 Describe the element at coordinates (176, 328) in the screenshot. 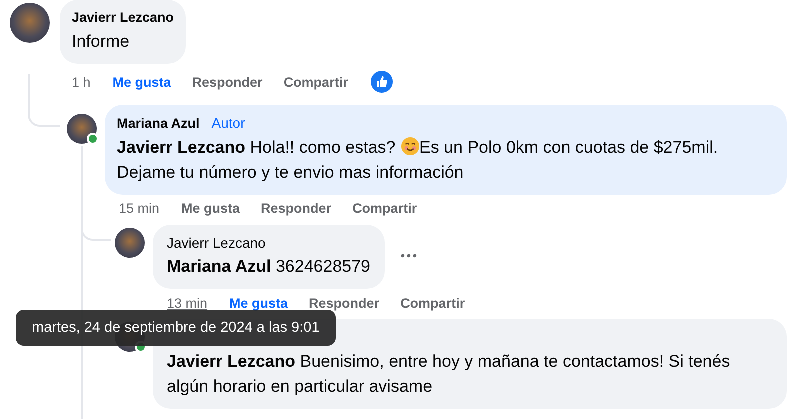

I see `date-tooltip: martes, 24 de septiembre de 2024 a las 9:01` at that location.